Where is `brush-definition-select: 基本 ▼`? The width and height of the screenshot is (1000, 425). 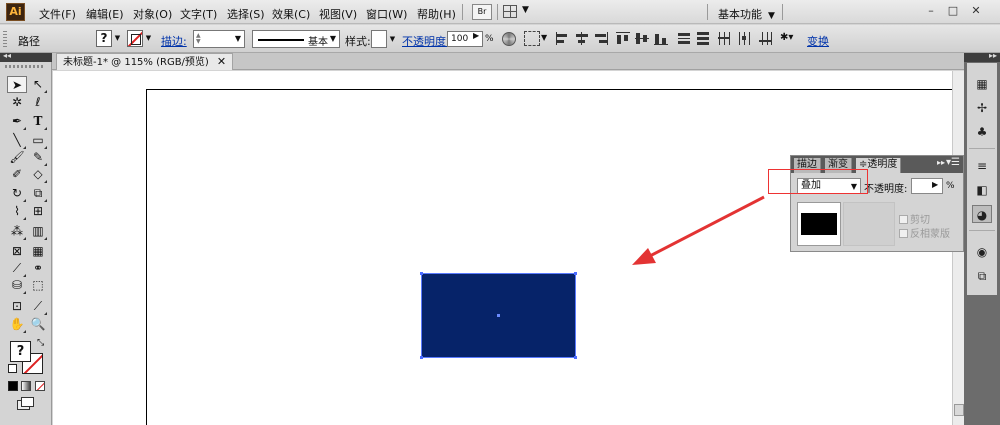
brush-definition-select: 基本 ▼ is located at coordinates (296, 39).